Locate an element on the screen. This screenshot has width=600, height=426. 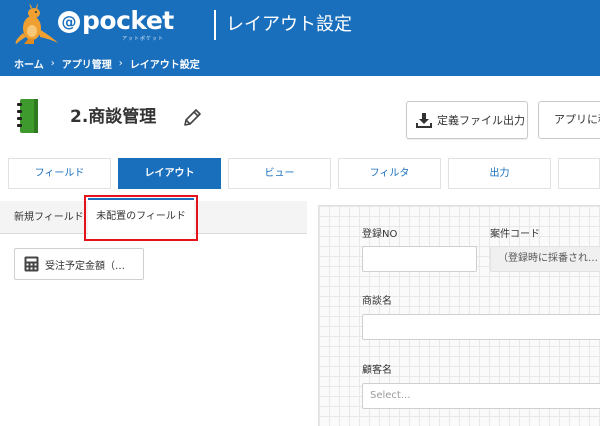
breadcrumb-current: レイアウト設定 is located at coordinates (164, 65).